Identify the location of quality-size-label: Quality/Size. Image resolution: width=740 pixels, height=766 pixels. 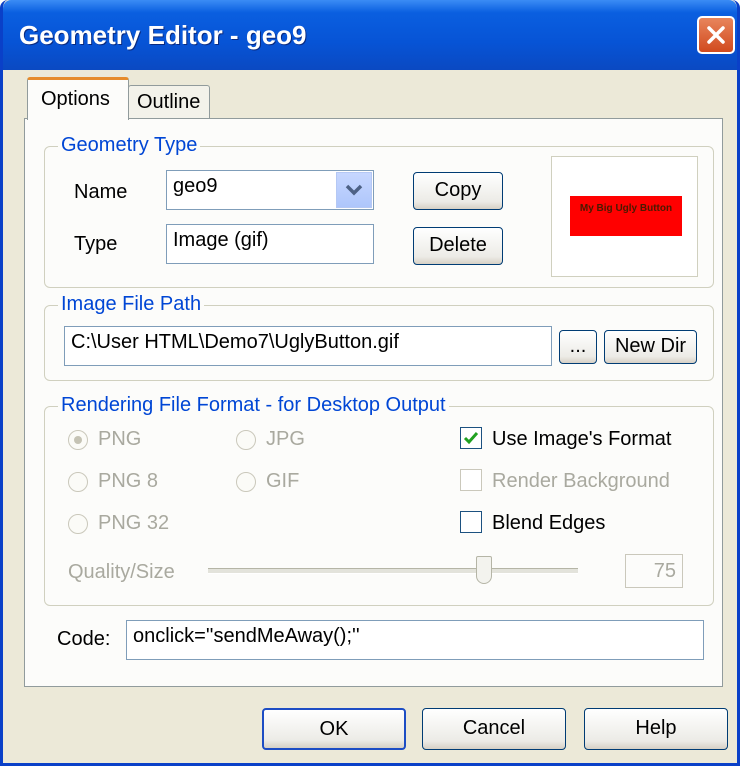
(121, 572).